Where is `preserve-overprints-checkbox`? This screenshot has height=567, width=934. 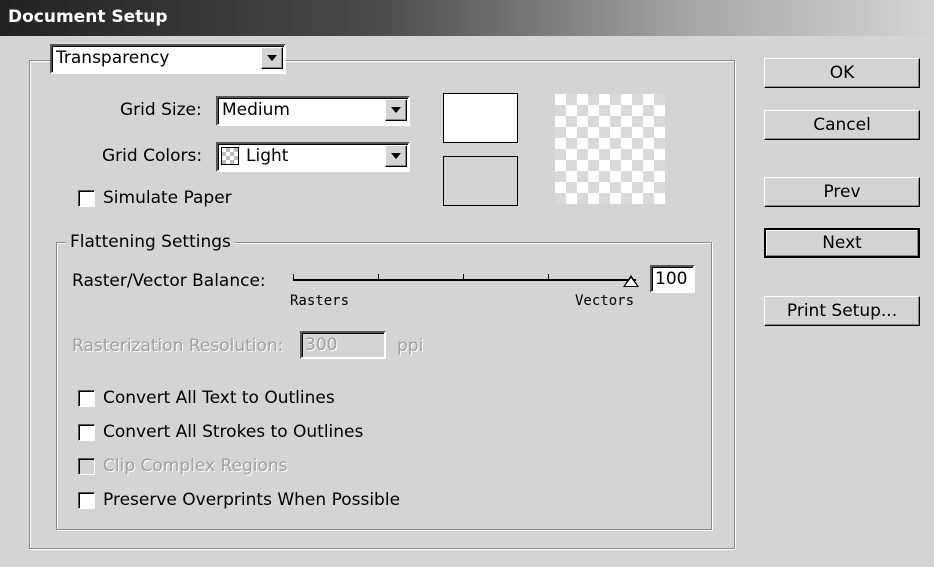 preserve-overprints-checkbox is located at coordinates (86, 500).